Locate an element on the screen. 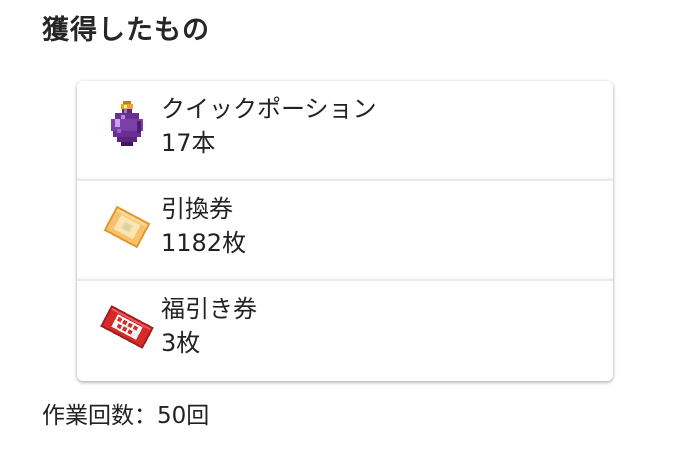 The image size is (690, 452). item-count: 3枚 is located at coordinates (181, 343).